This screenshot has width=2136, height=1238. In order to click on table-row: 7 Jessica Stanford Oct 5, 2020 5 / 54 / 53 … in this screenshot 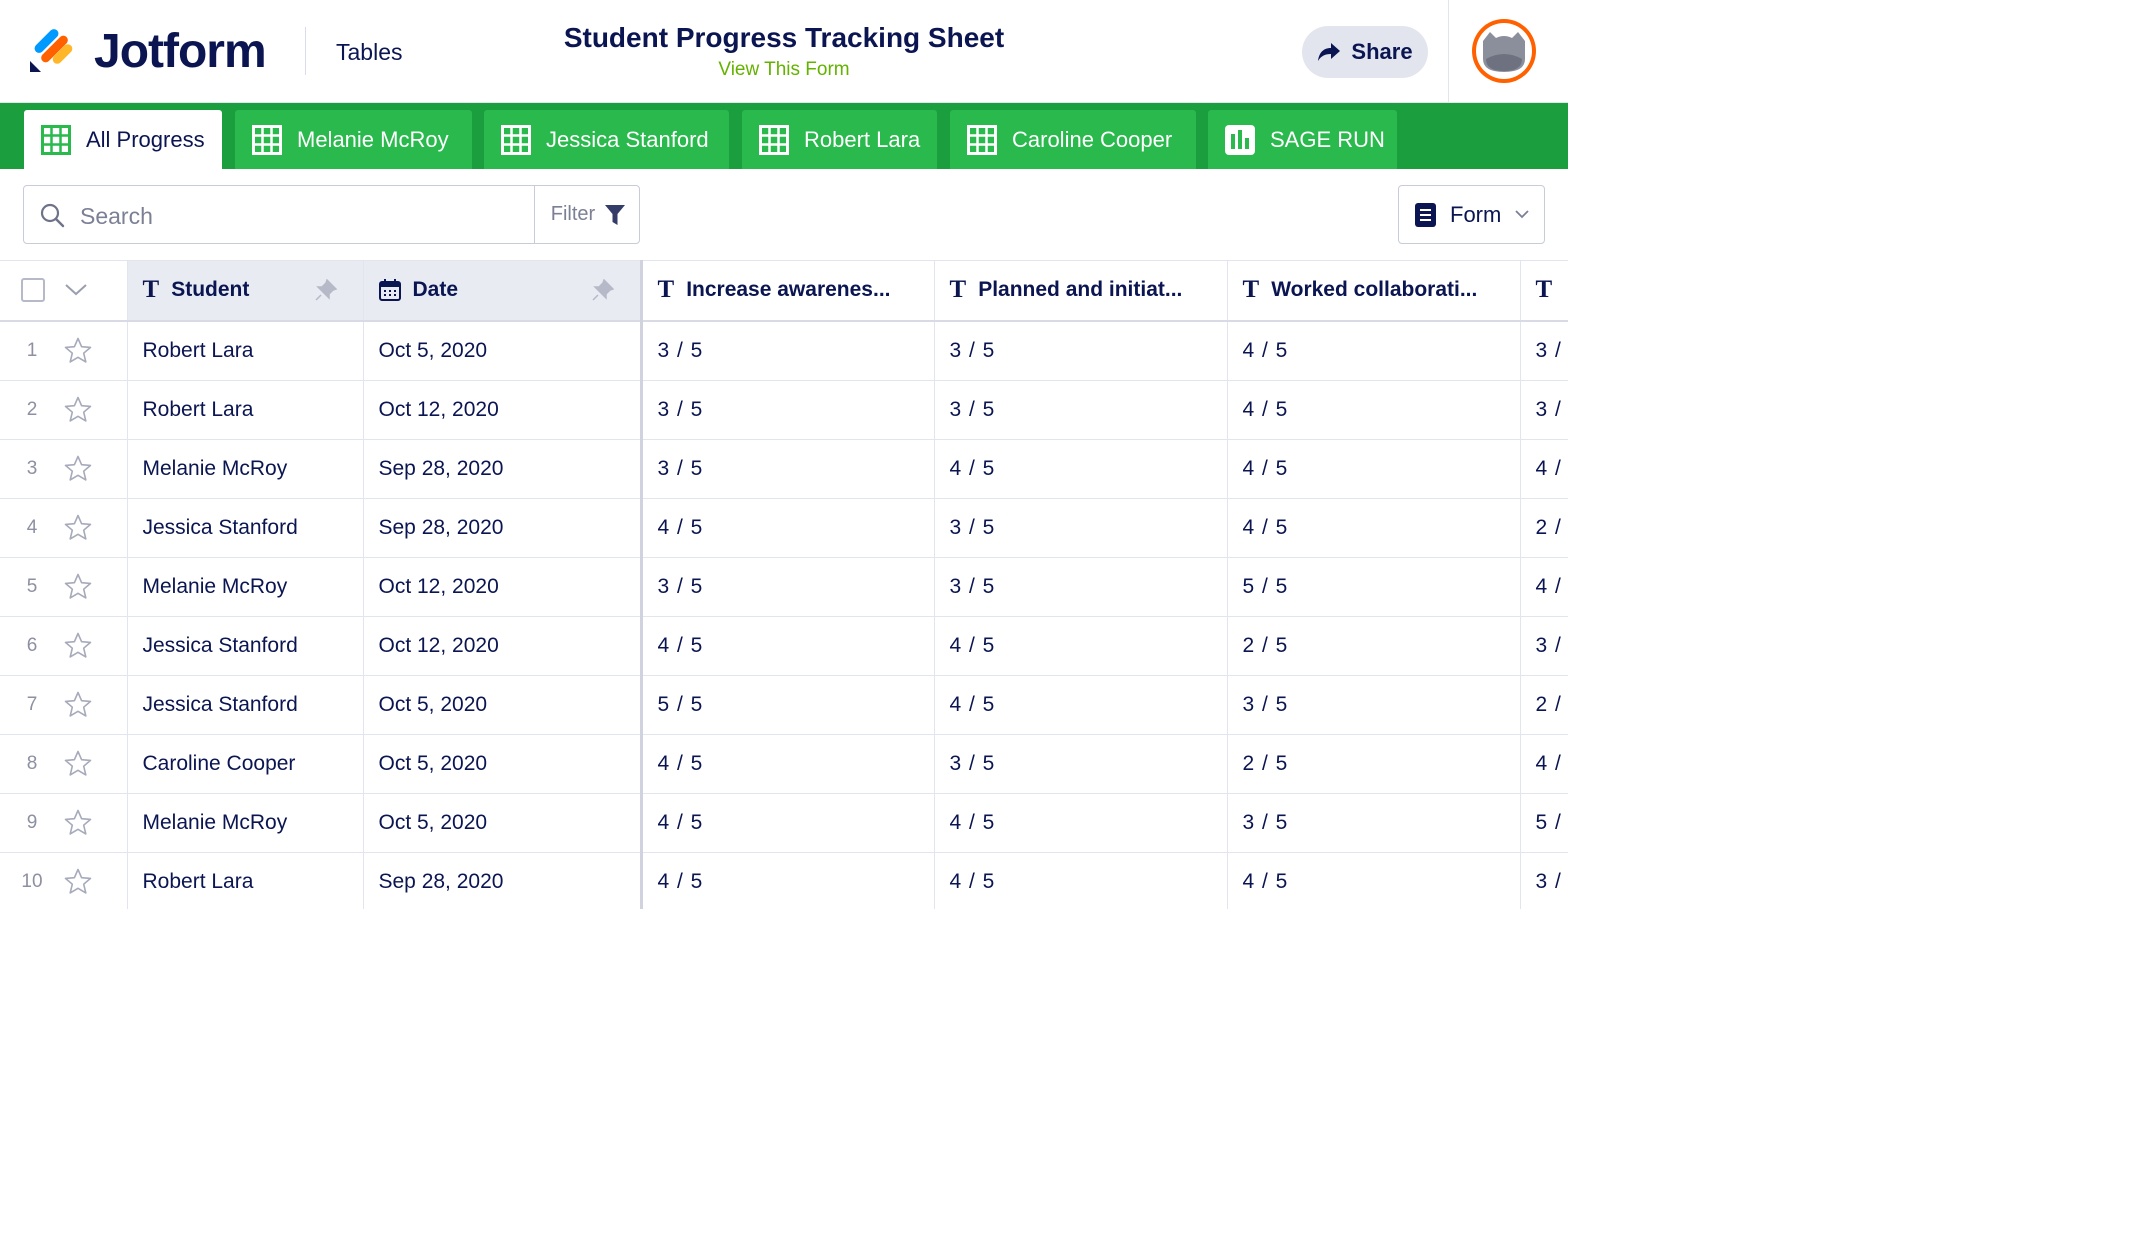, I will do `click(784, 705)`.